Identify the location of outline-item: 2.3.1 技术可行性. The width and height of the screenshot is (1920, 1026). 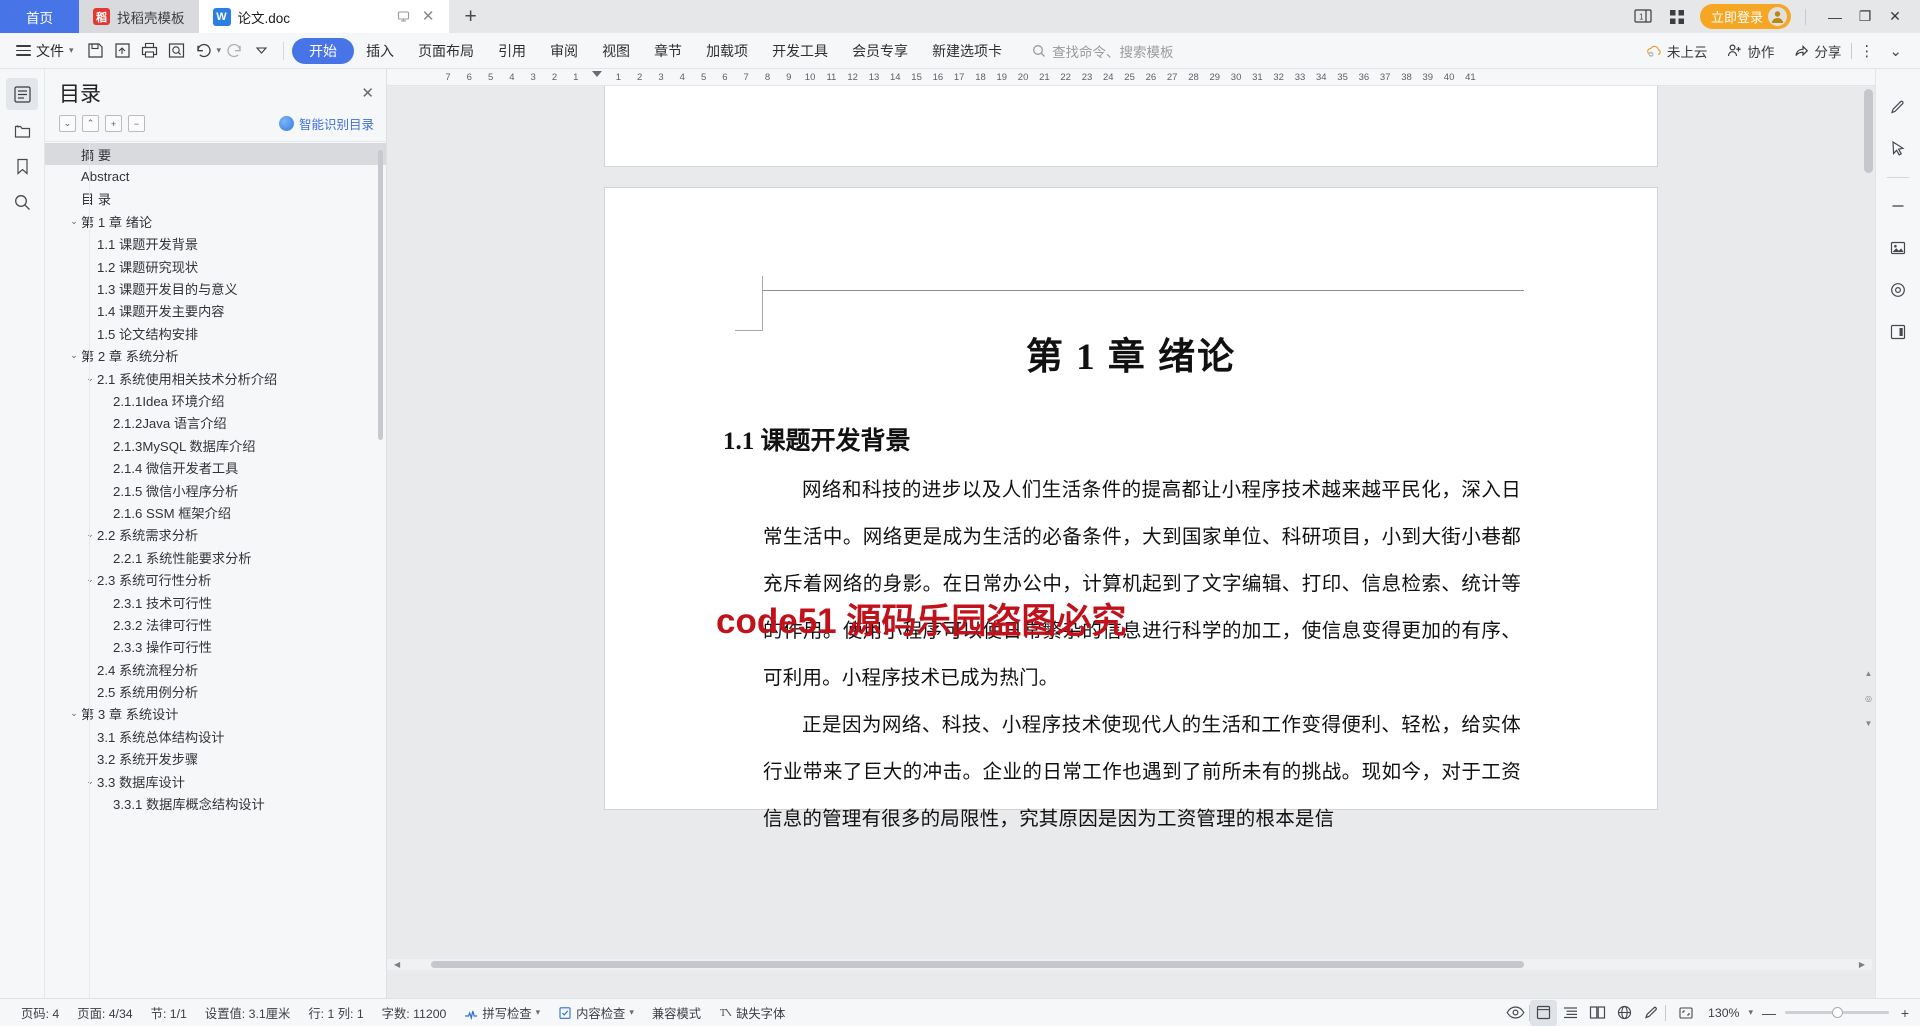
(215, 602).